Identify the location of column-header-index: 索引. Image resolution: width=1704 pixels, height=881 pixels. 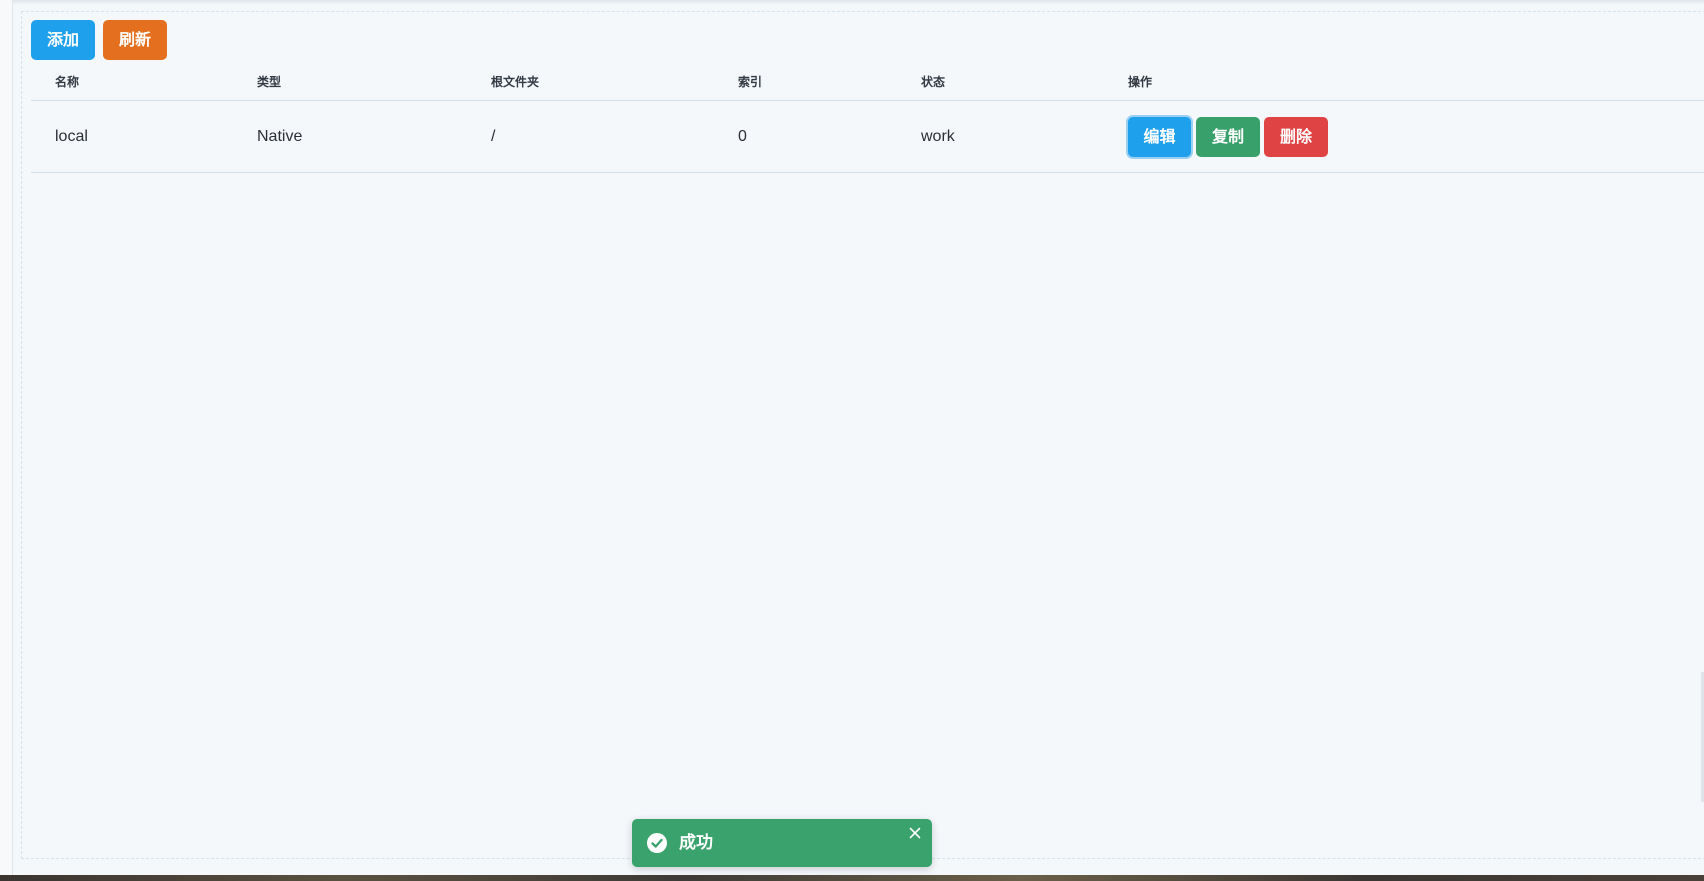
(750, 82).